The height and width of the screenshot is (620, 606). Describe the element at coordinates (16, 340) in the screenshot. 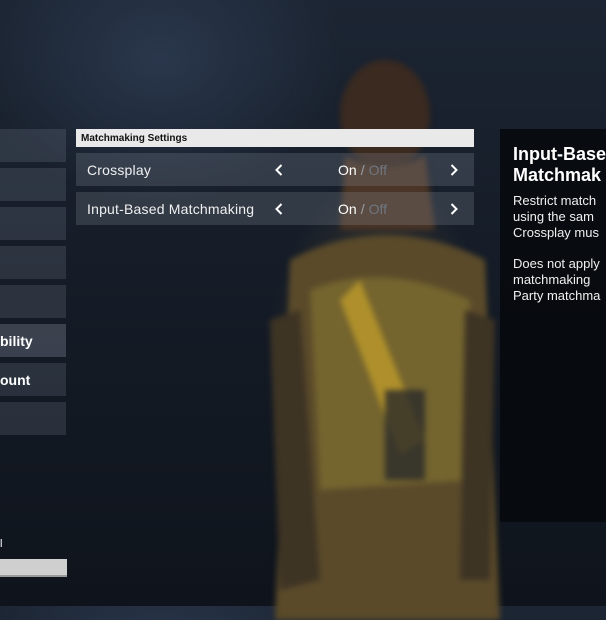

I see `menu-item-label: bility` at that location.